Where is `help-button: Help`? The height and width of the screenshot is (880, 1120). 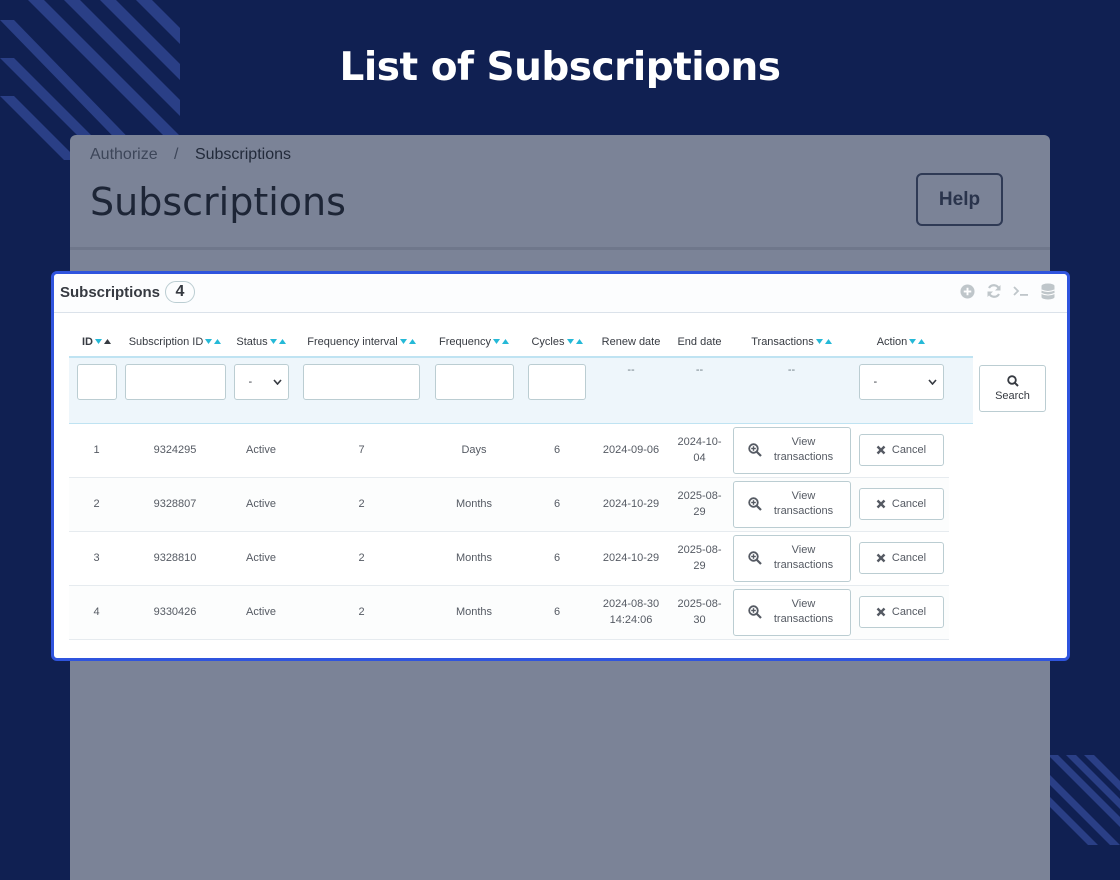 help-button: Help is located at coordinates (959, 199).